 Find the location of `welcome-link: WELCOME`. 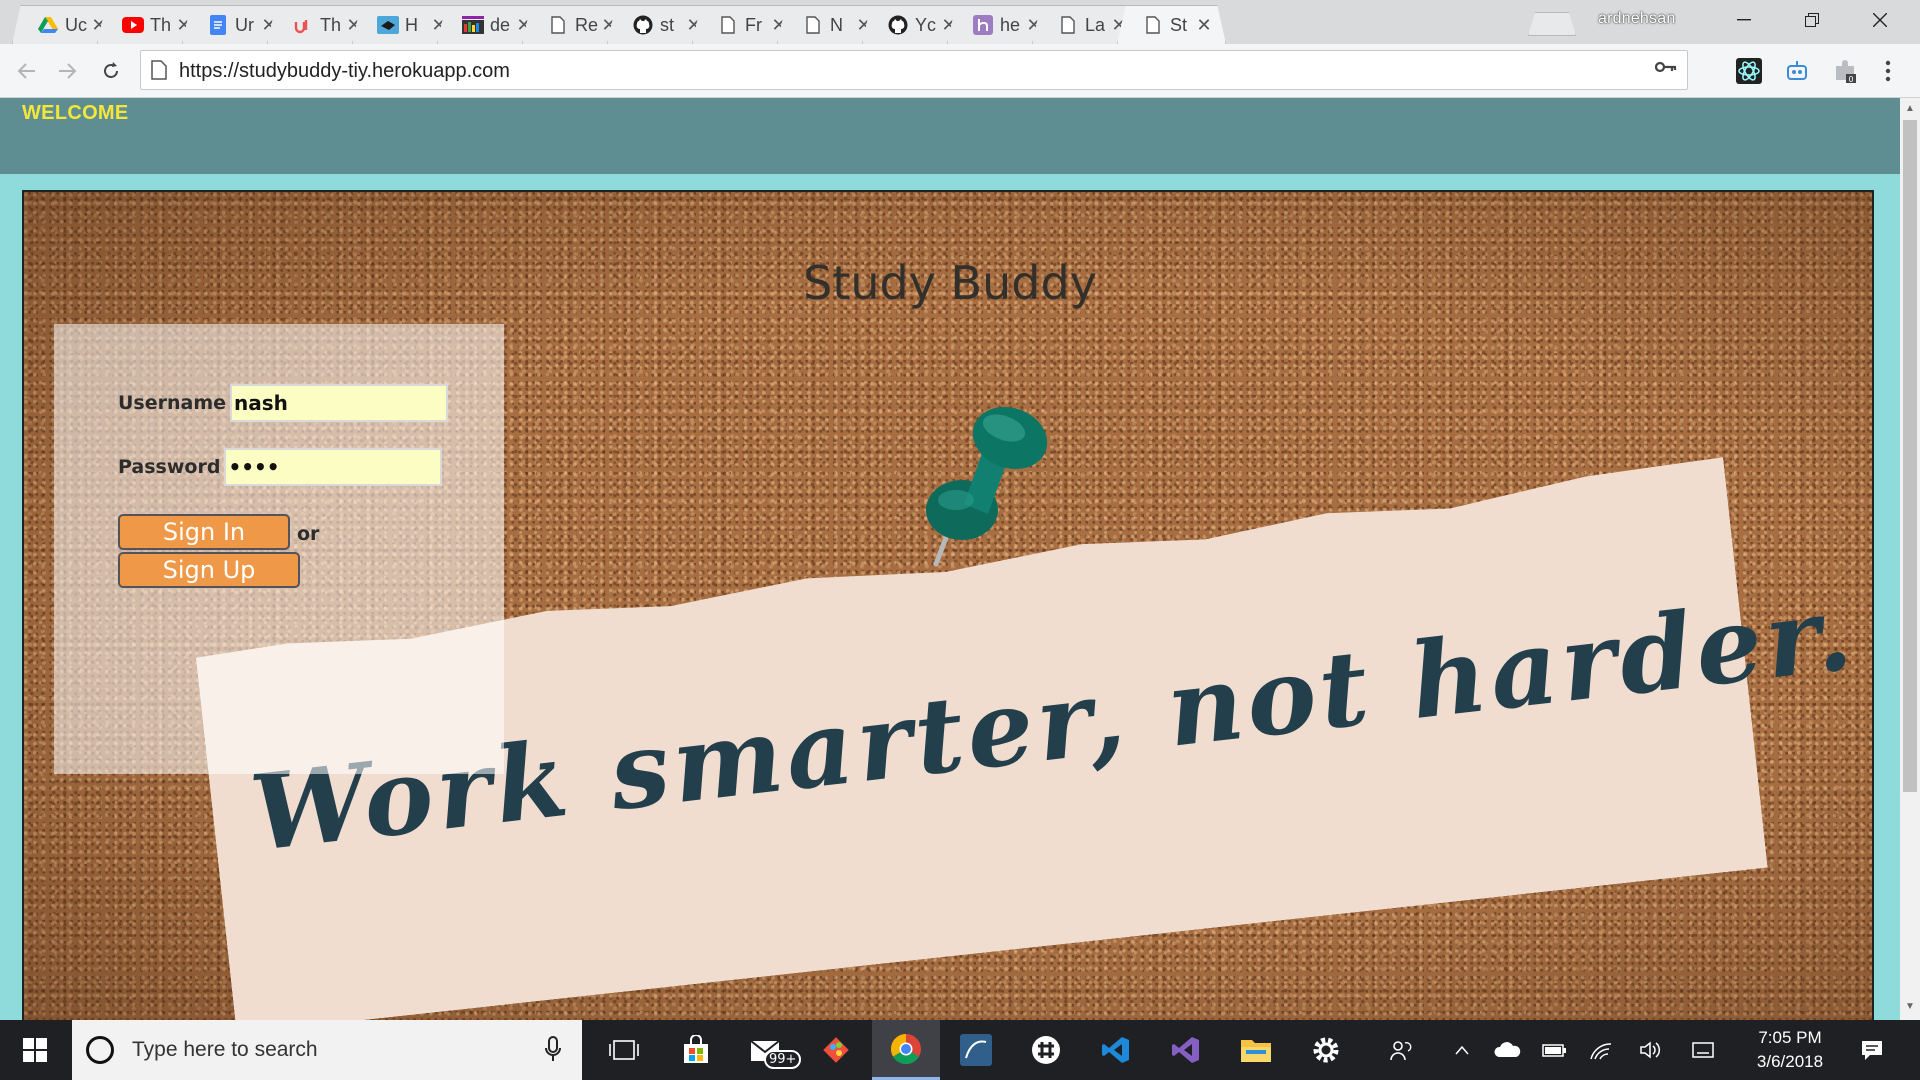

welcome-link: WELCOME is located at coordinates (75, 113).